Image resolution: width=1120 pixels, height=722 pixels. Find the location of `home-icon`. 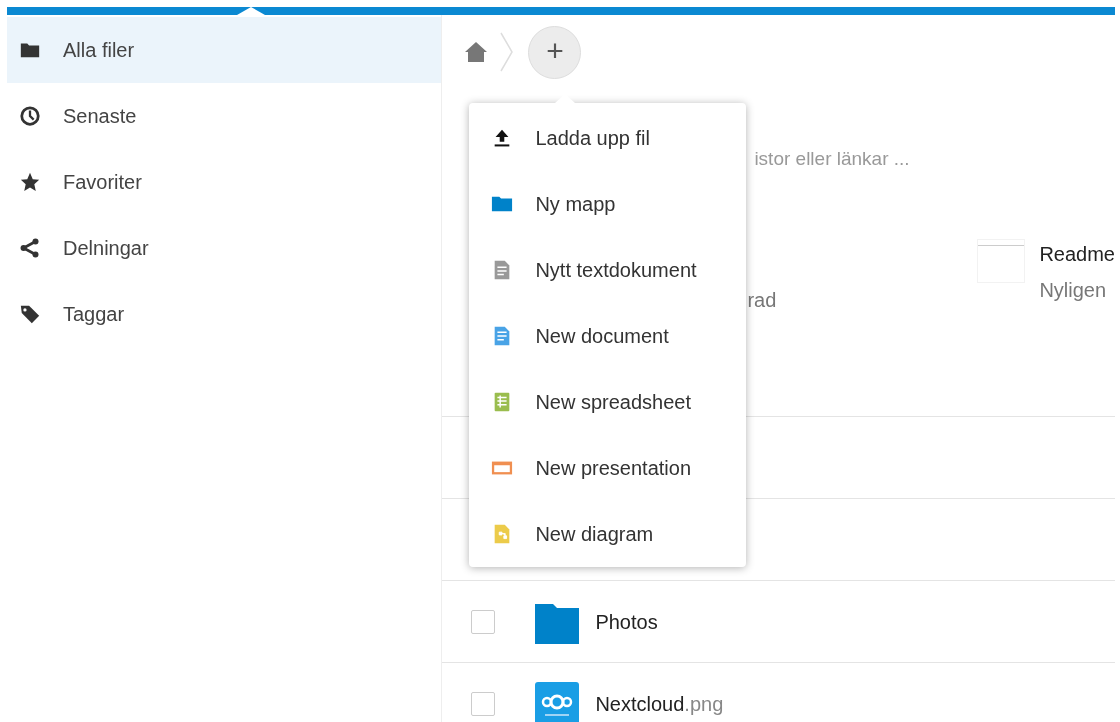

home-icon is located at coordinates (476, 52).